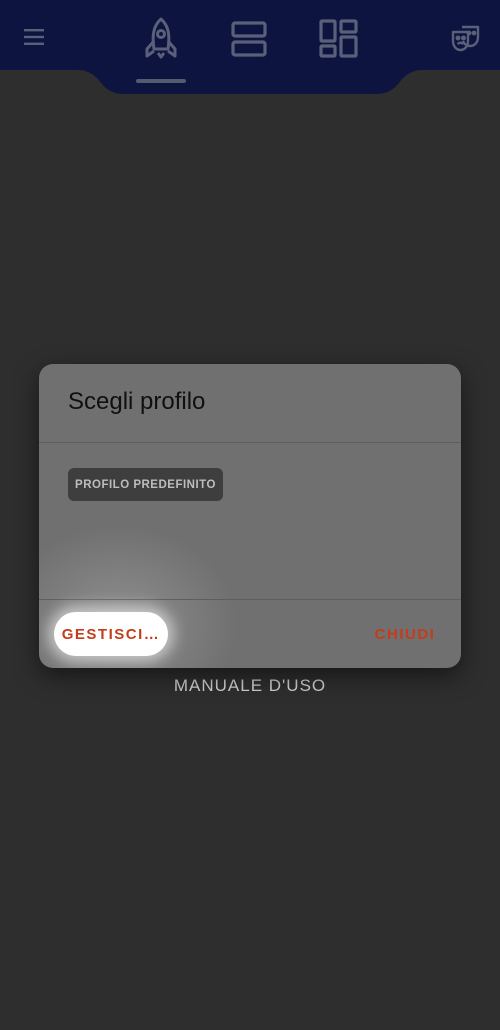  Describe the element at coordinates (145, 484) in the screenshot. I see `profile-chip-default: PROFILO PREDEFINITO` at that location.